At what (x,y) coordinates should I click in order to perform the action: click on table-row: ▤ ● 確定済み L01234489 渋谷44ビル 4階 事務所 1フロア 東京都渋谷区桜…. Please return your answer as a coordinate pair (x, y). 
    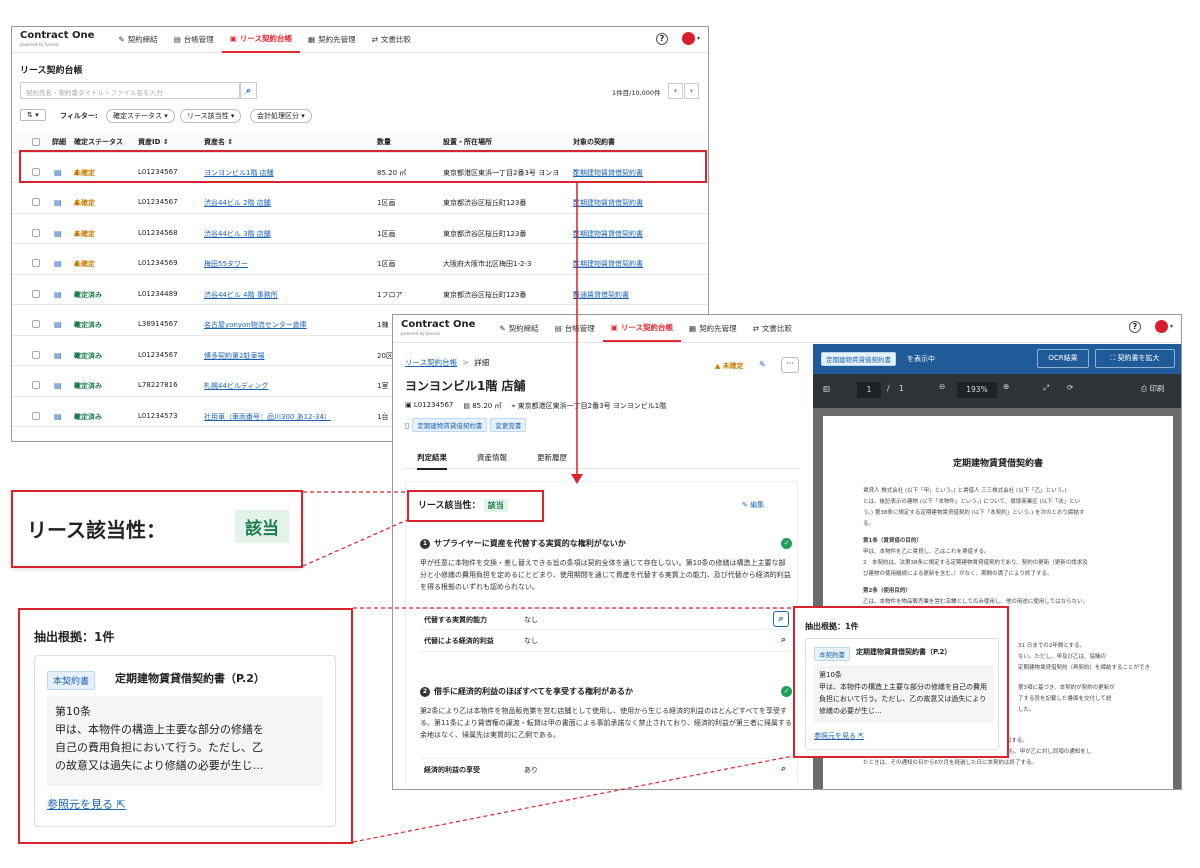
    Looking at the image, I should click on (360, 290).